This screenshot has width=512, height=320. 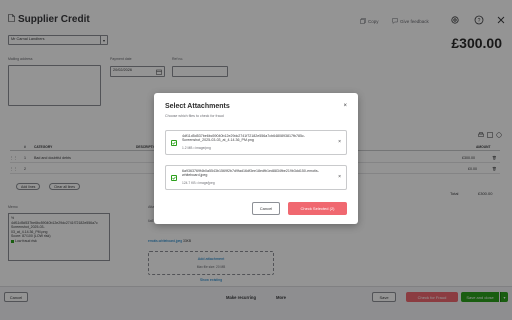 I want to click on check-selected-button: Check Selected (2), so click(x=317, y=208).